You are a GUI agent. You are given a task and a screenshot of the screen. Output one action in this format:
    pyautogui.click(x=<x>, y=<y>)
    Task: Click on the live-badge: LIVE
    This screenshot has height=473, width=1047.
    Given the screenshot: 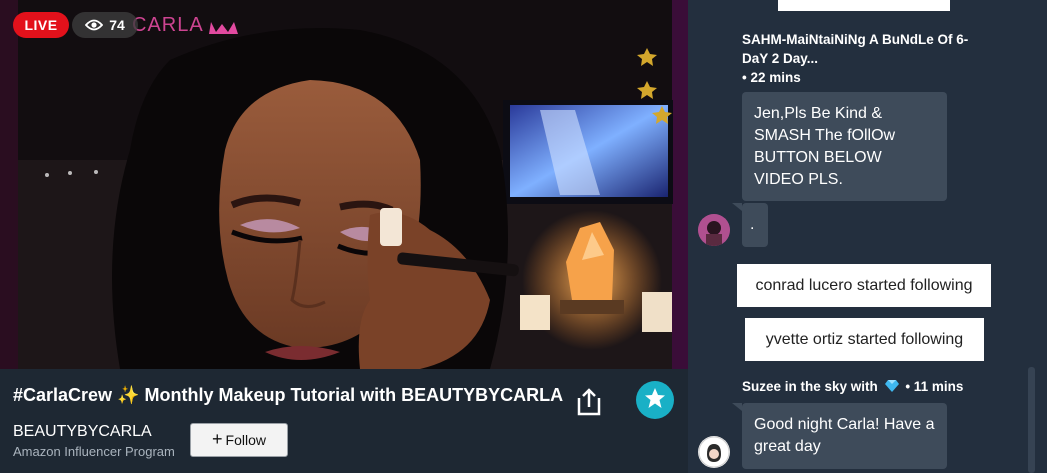 What is the action you would take?
    pyautogui.click(x=41, y=25)
    